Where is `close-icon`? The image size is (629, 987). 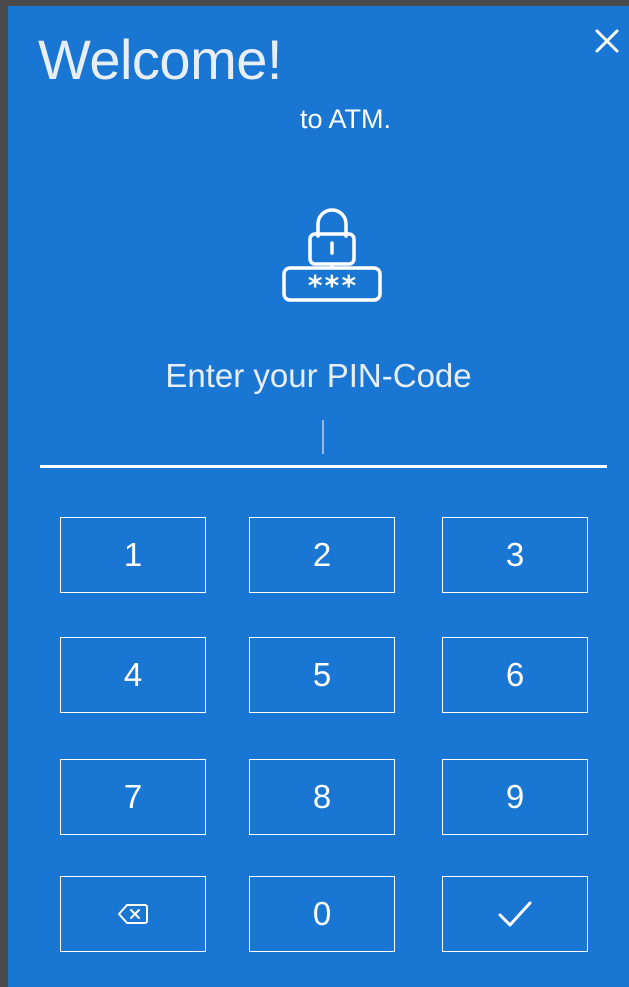
close-icon is located at coordinates (607, 41).